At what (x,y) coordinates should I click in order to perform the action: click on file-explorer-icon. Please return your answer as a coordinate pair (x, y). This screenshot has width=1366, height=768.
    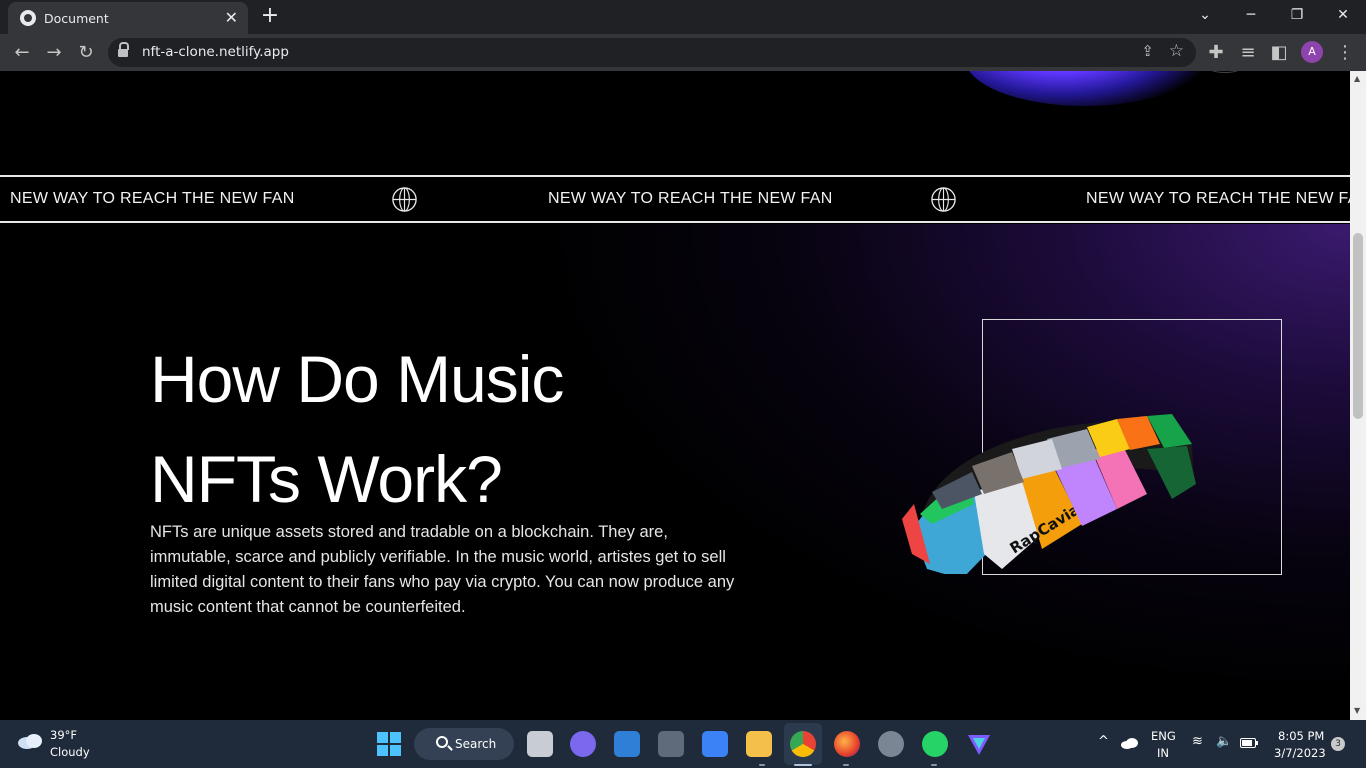
    Looking at the image, I should click on (759, 744).